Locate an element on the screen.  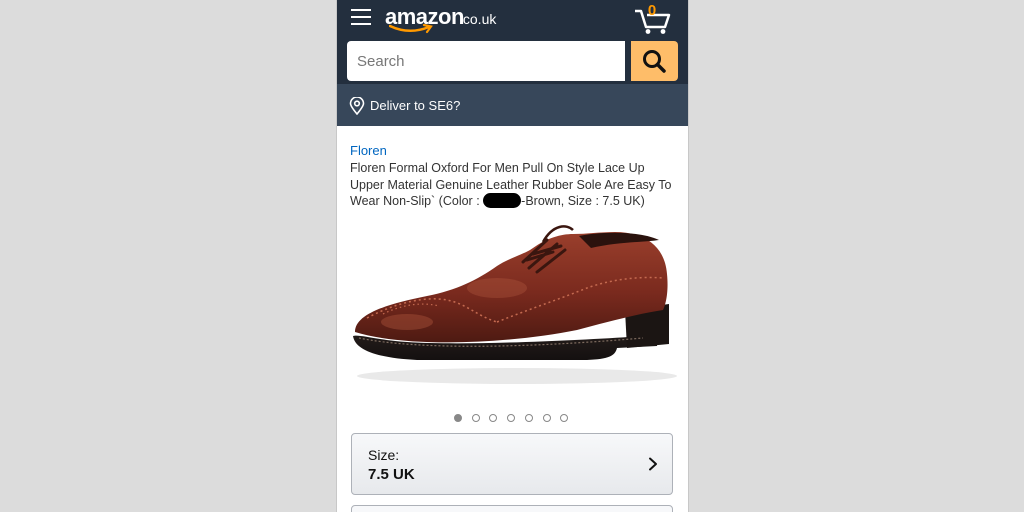
cart-button: 0 is located at coordinates (653, 19).